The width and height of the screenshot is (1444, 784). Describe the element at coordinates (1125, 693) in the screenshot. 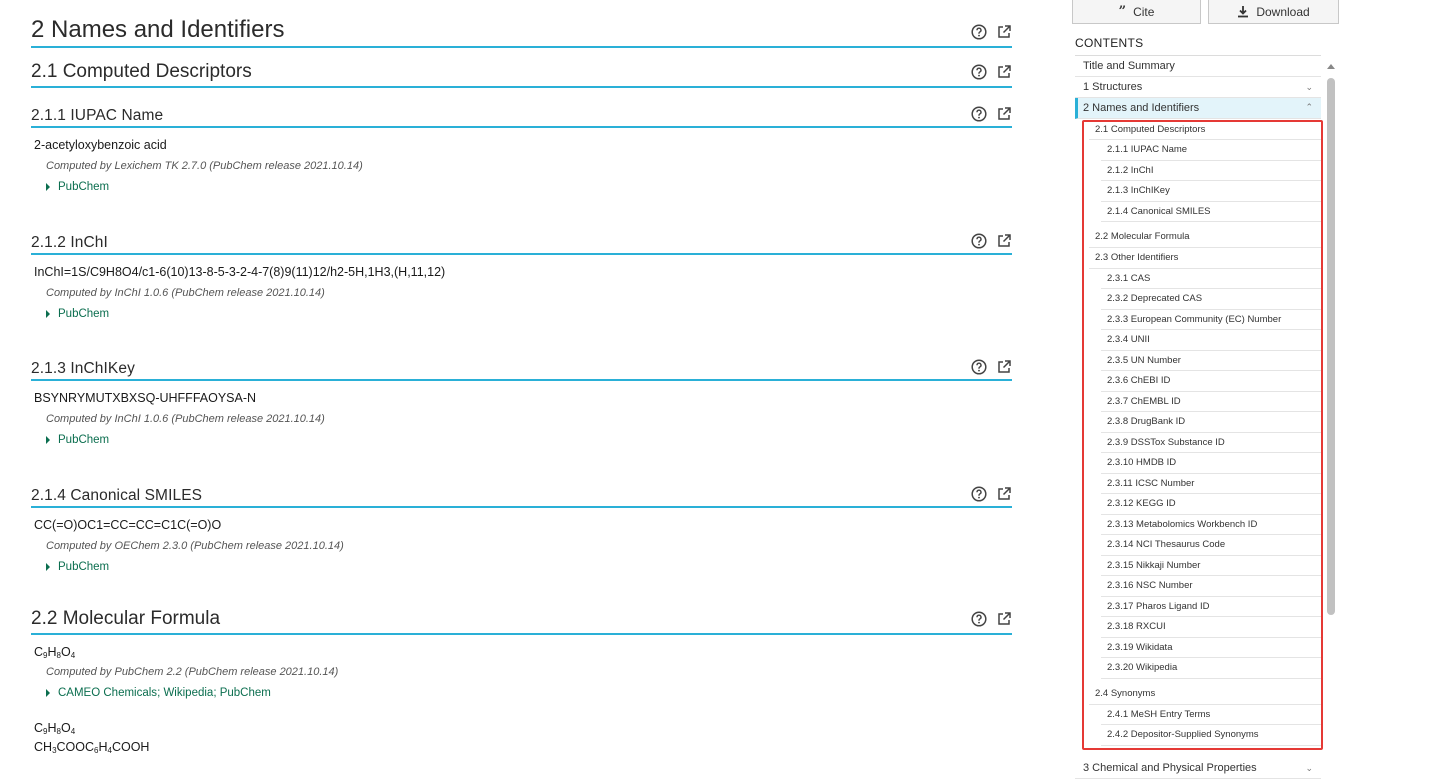

I see `toc-label: 2.4 Synonyms` at that location.